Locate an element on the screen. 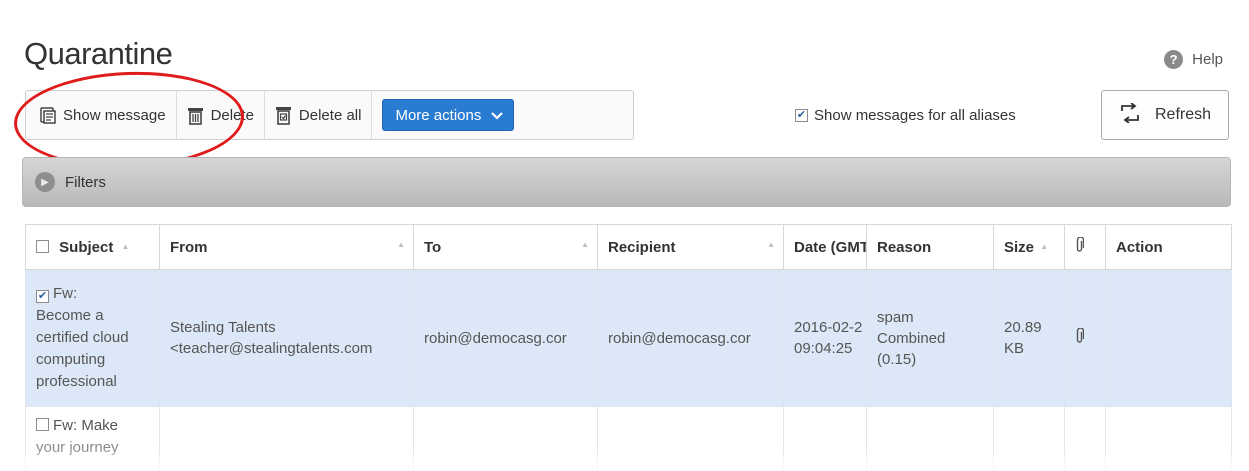 This screenshot has width=1249, height=471. row-checkbox is located at coordinates (42, 424).